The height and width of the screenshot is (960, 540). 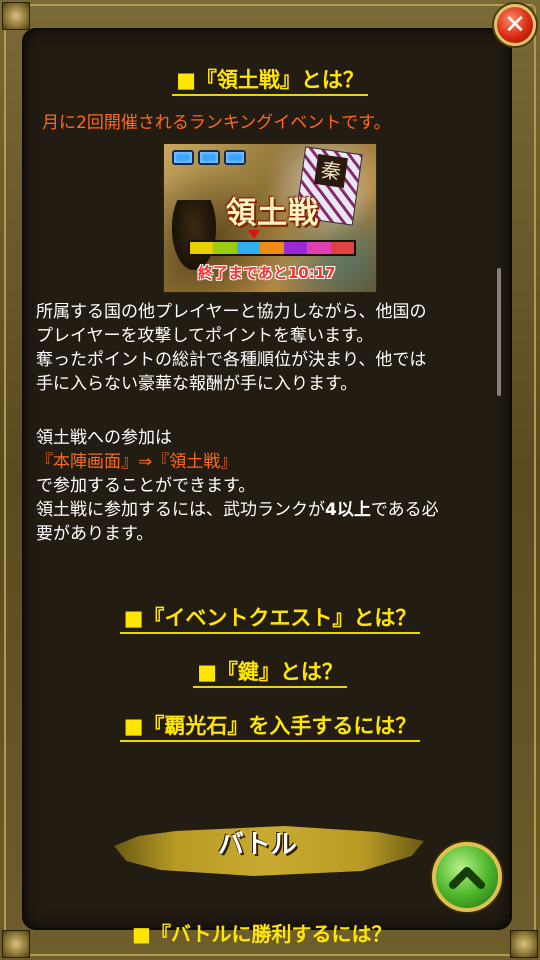 I want to click on banner-title: 領土戦, so click(x=272, y=213).